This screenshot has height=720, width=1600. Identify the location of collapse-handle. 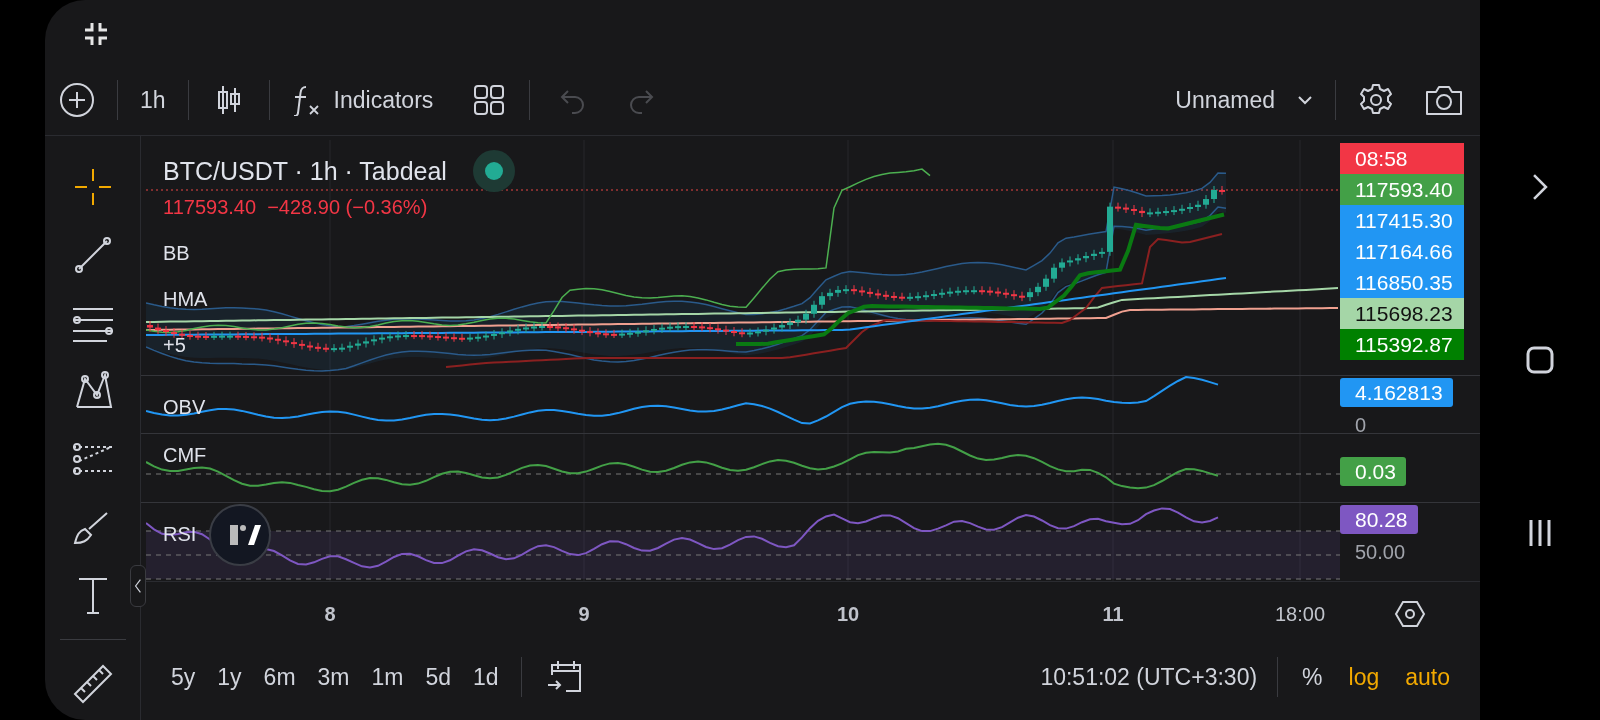
(138, 586).